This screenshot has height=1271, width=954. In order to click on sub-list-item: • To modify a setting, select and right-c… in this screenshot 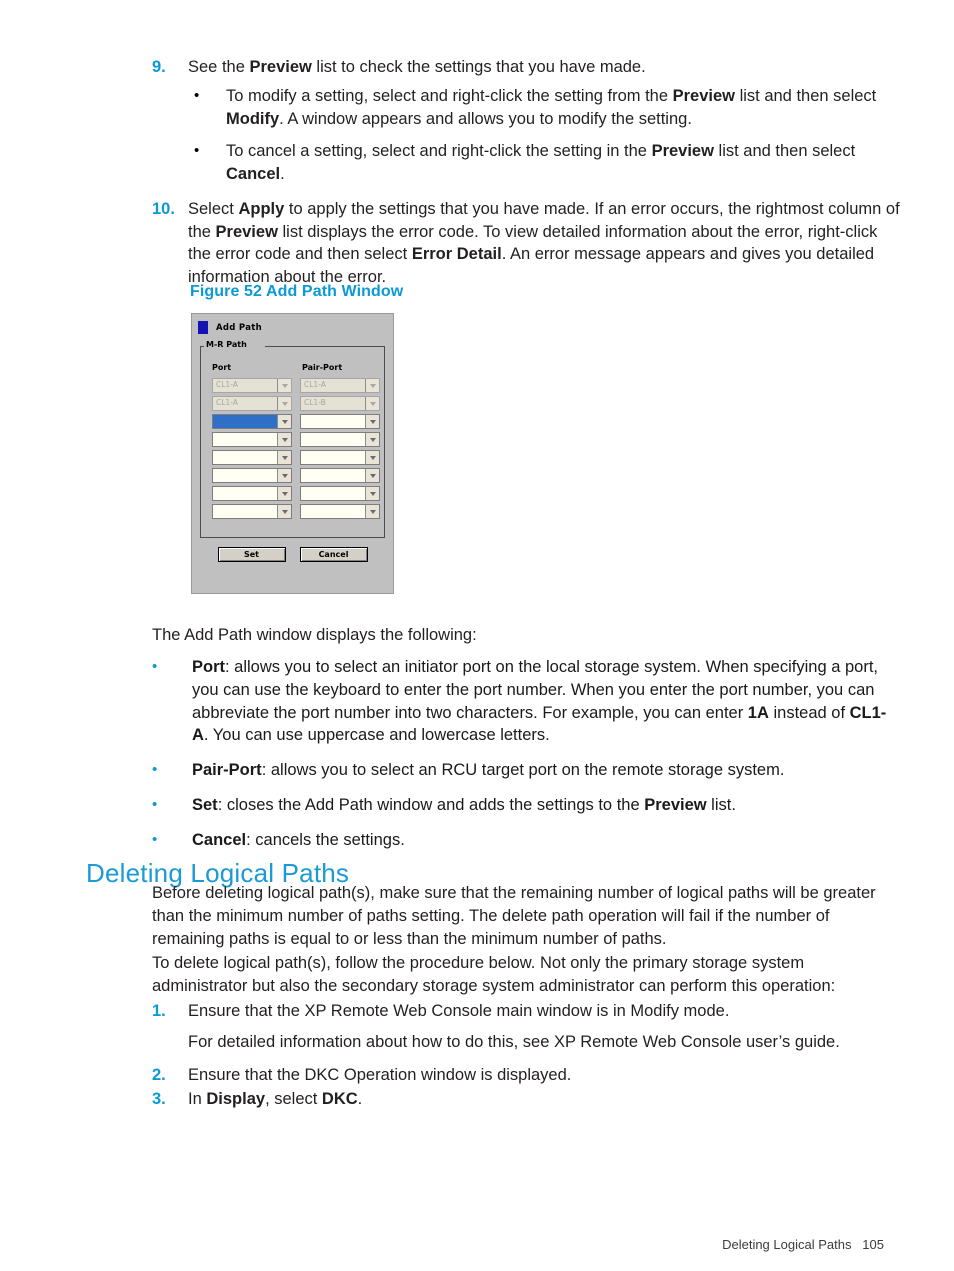, I will do `click(544, 108)`.